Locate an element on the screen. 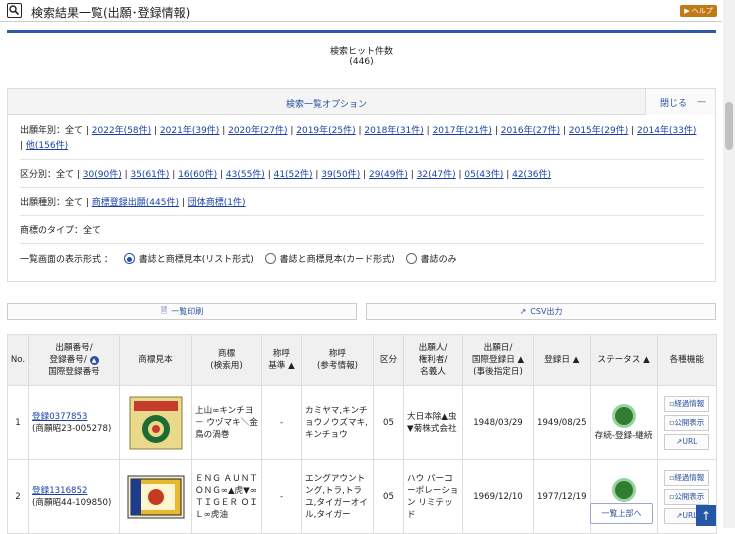 The width and height of the screenshot is (735, 534). application-number: (商願昭23-005278) is located at coordinates (72, 428).